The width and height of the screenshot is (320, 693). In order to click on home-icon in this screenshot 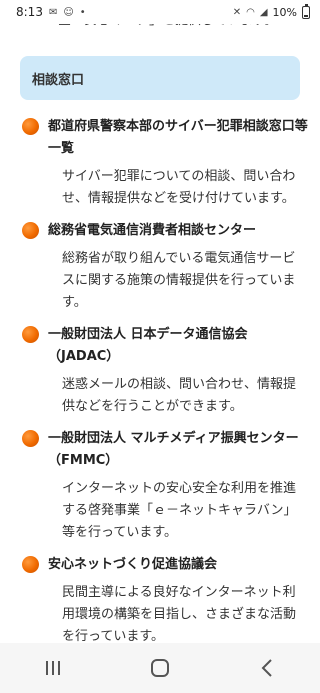, I will do `click(159, 668)`.